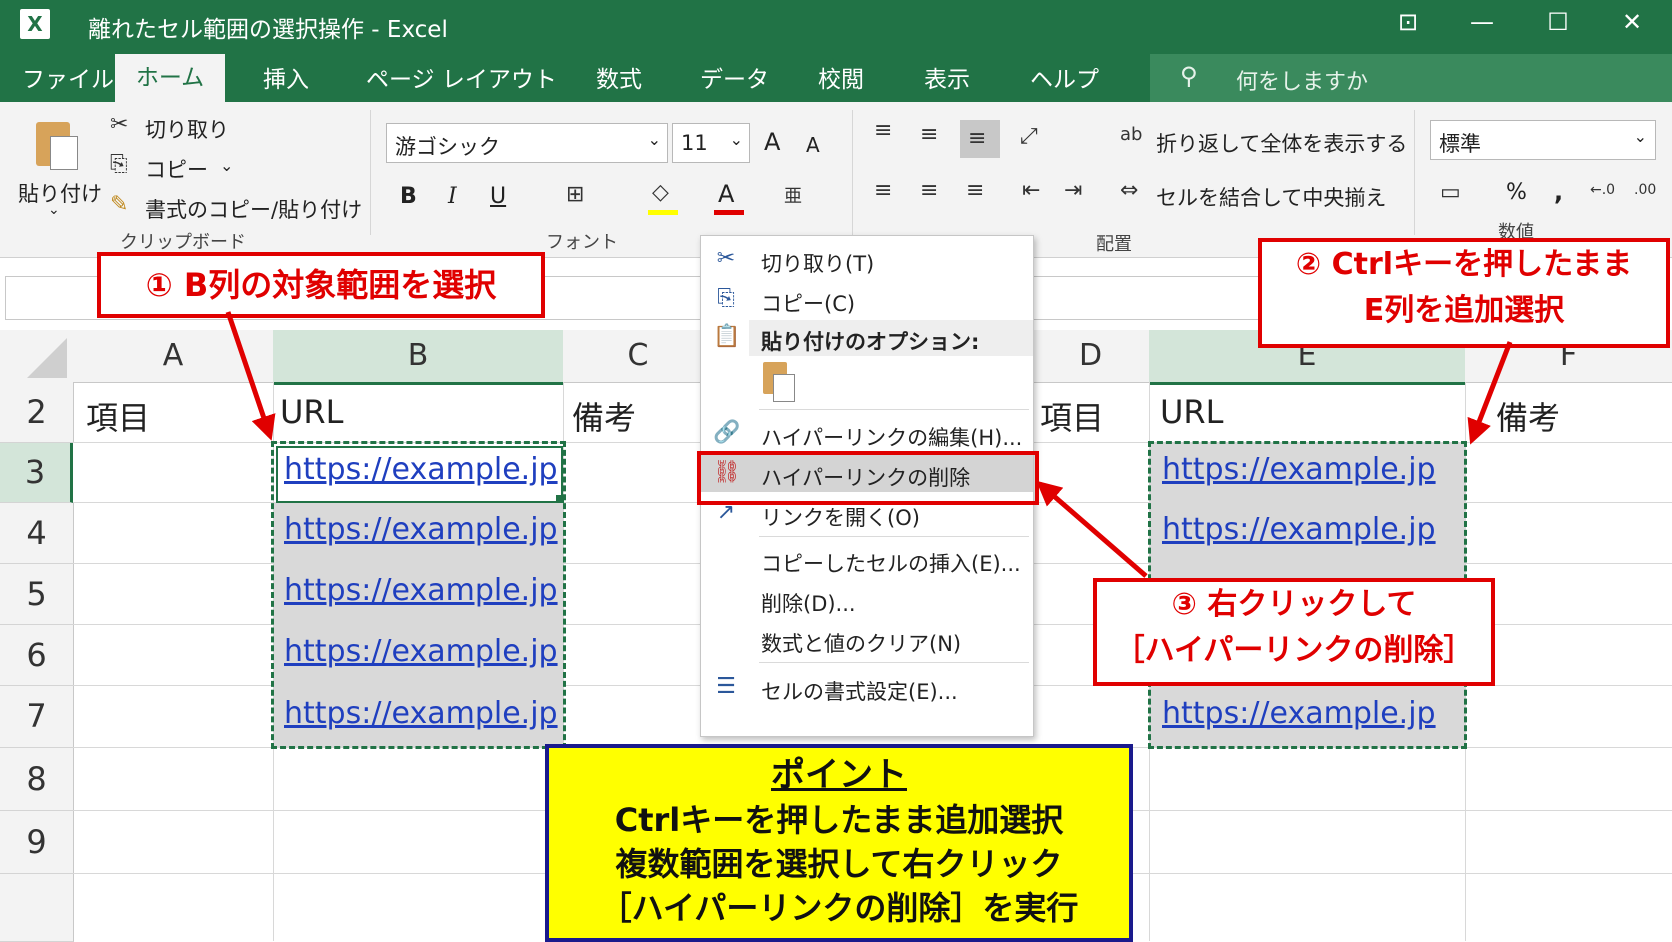 Image resolution: width=1672 pixels, height=942 pixels. Describe the element at coordinates (839, 908) in the screenshot. I see `point-line3: ［ハイパーリンクの削除］を実行` at that location.